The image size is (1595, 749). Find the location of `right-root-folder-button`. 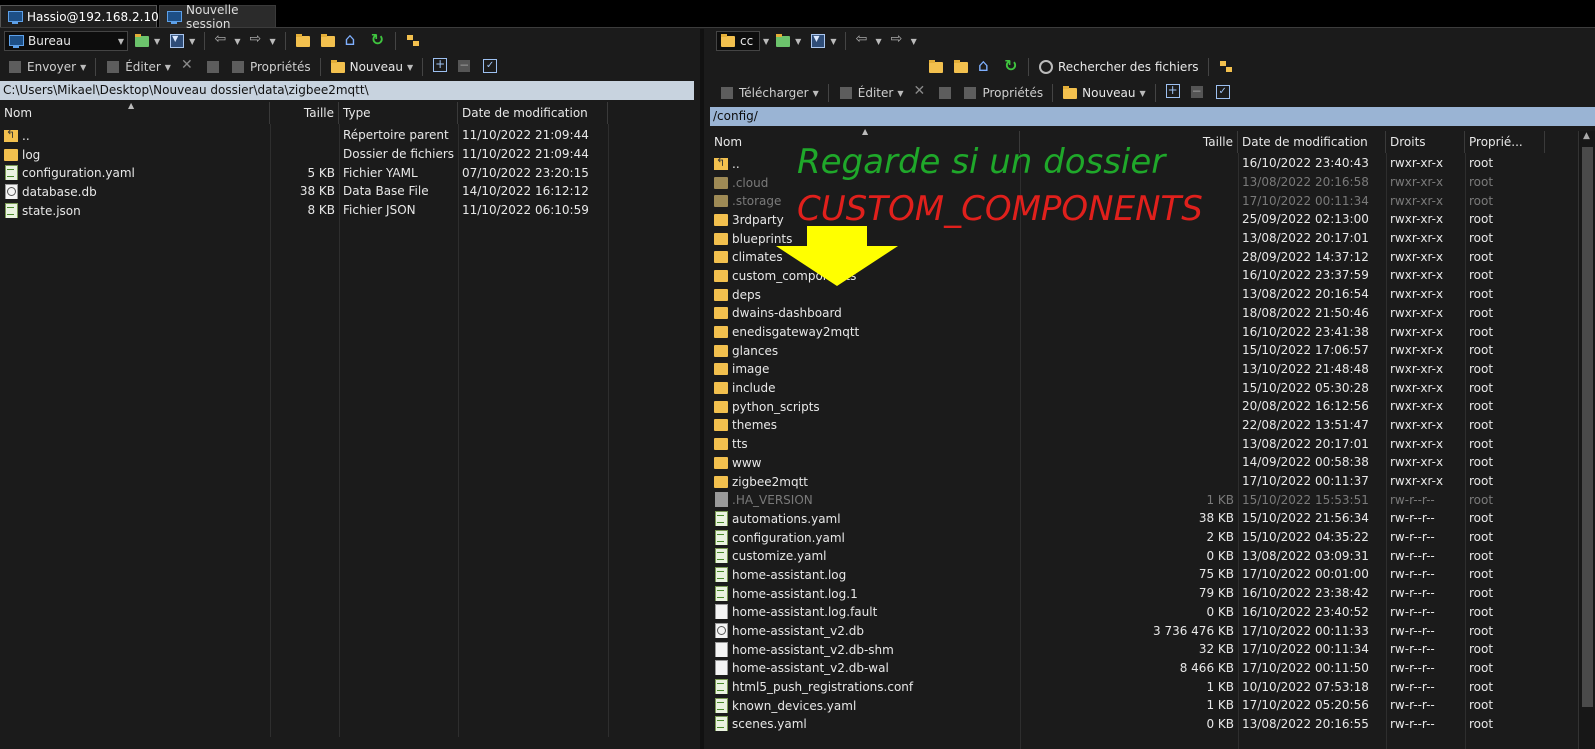

right-root-folder-button is located at coordinates (961, 67).